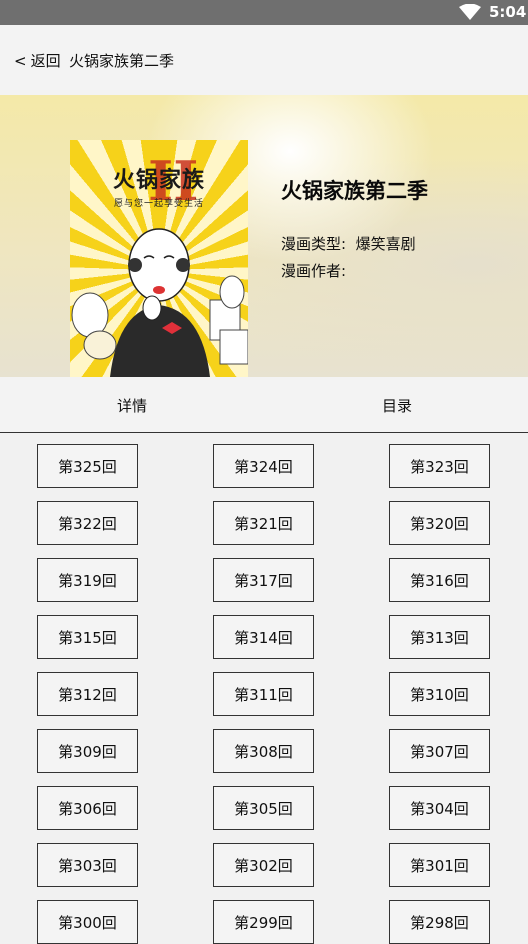 This screenshot has width=528, height=944. Describe the element at coordinates (132, 405) in the screenshot. I see `tab-details: 详情` at that location.